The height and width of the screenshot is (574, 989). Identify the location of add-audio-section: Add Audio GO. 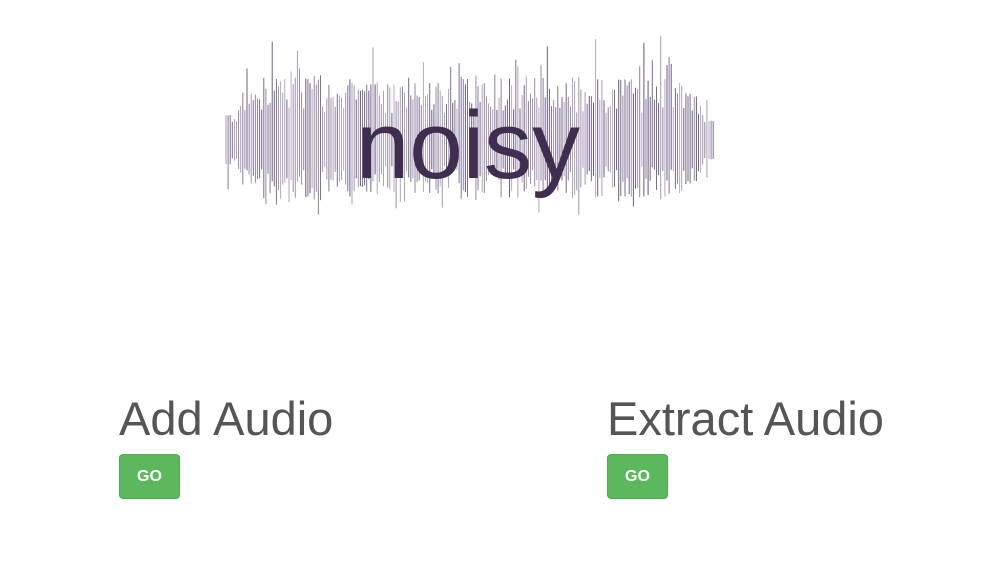
(226, 443).